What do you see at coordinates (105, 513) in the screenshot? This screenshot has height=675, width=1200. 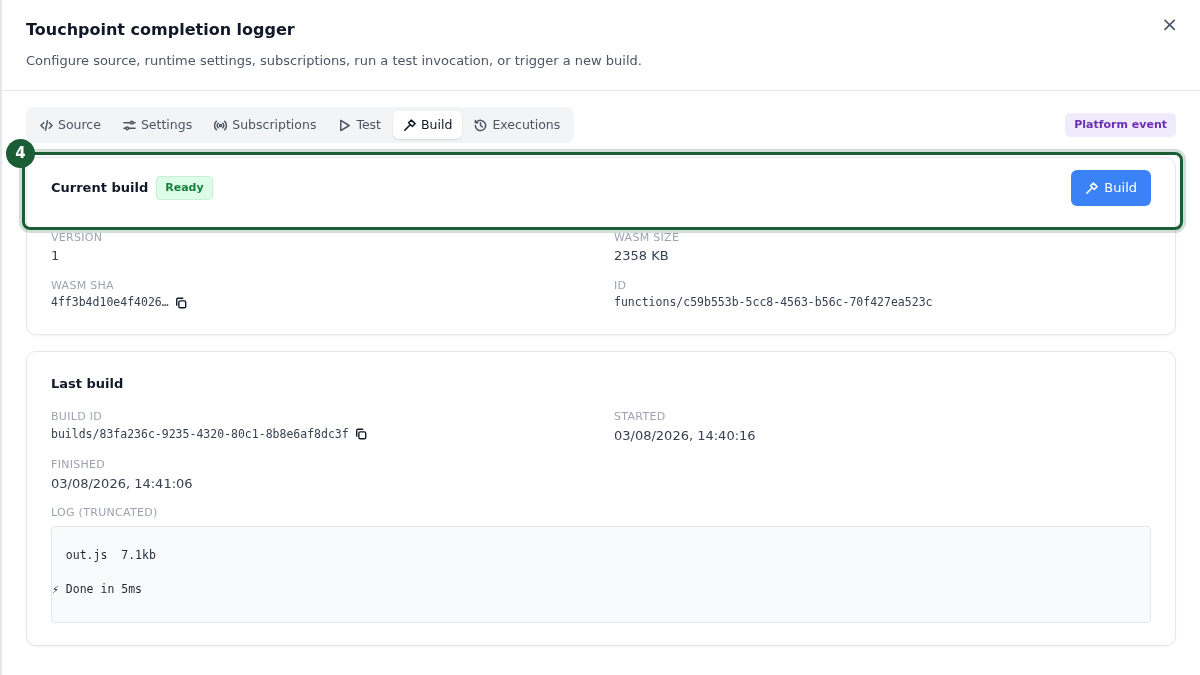 I see `field-label: LOG (TRUNCATED)` at bounding box center [105, 513].